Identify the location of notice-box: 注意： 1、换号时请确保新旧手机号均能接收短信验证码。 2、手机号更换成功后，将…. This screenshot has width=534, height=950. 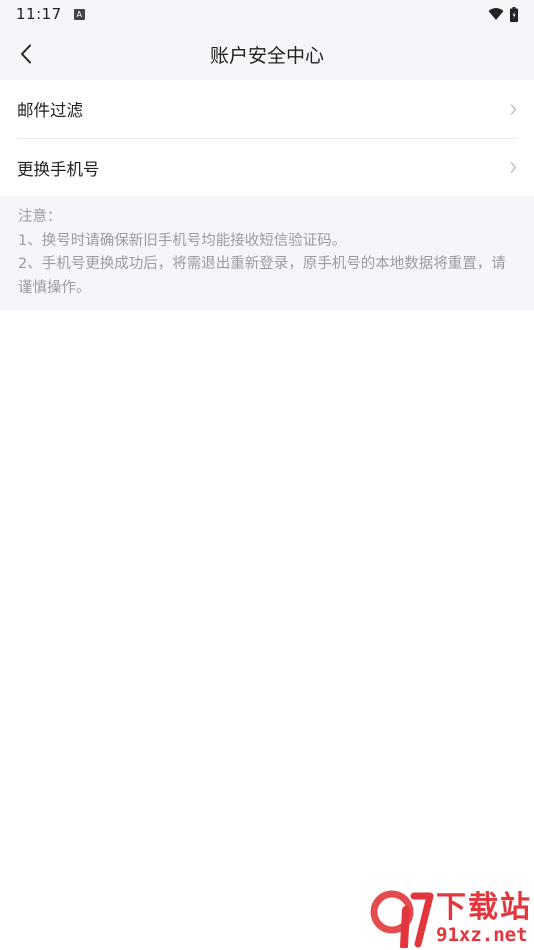
(267, 253).